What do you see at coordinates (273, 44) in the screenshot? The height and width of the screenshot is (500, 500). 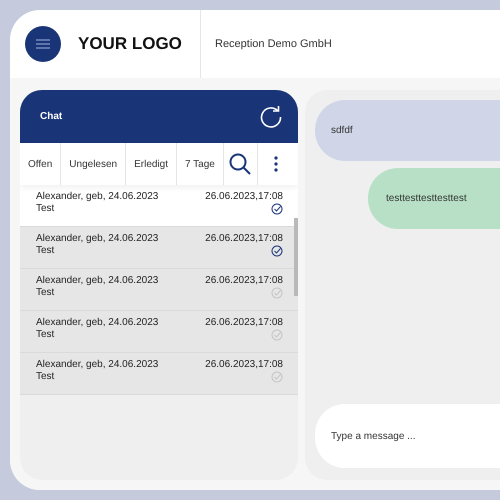 I see `company-name: Reception Demo GmbH` at bounding box center [273, 44].